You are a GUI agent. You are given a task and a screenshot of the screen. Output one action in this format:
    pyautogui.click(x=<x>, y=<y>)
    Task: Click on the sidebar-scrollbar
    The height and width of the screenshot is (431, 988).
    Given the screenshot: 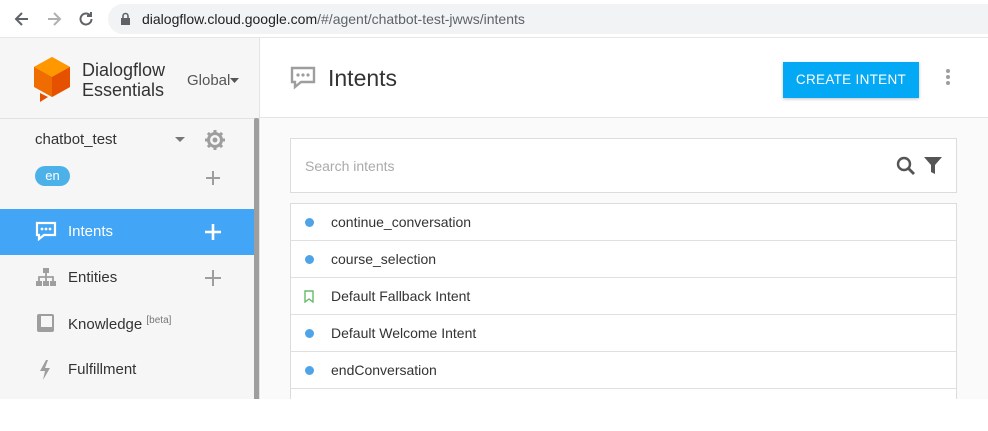 What is the action you would take?
    pyautogui.click(x=256, y=258)
    